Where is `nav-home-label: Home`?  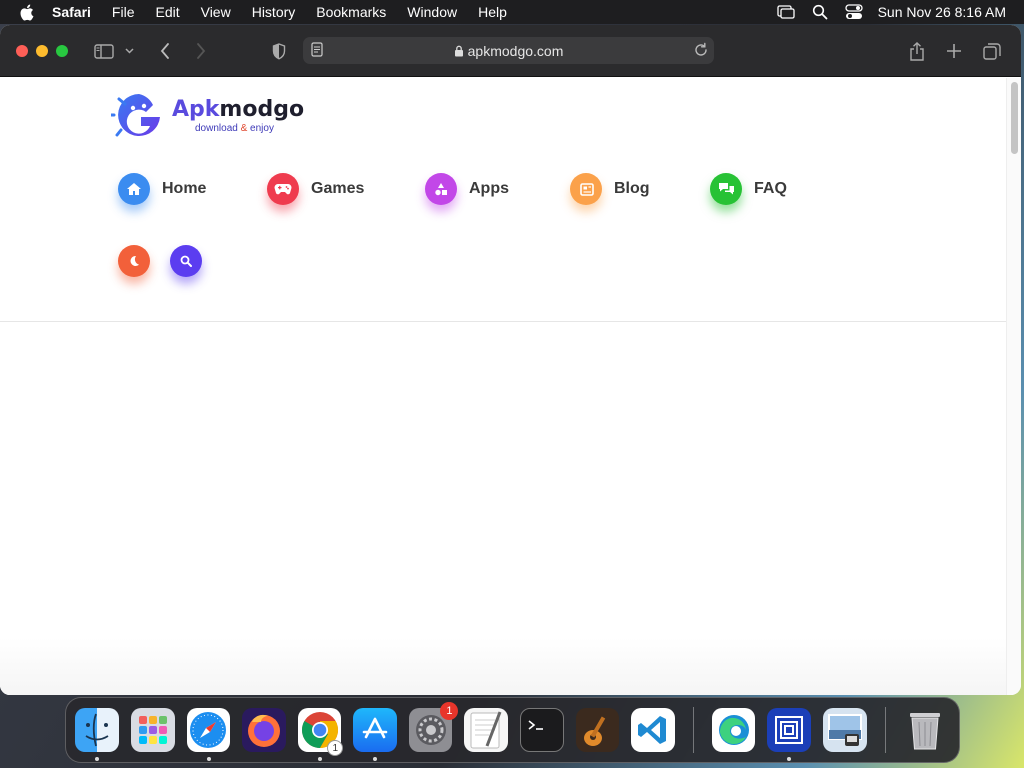 nav-home-label: Home is located at coordinates (184, 188).